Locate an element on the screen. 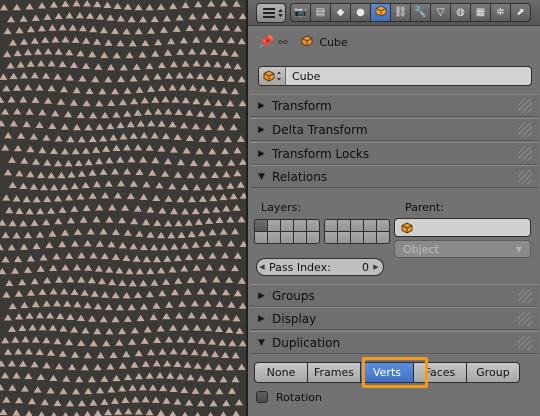 Image resolution: width=540 pixels, height=416 pixels. dup-verts-button: Verts is located at coordinates (387, 372).